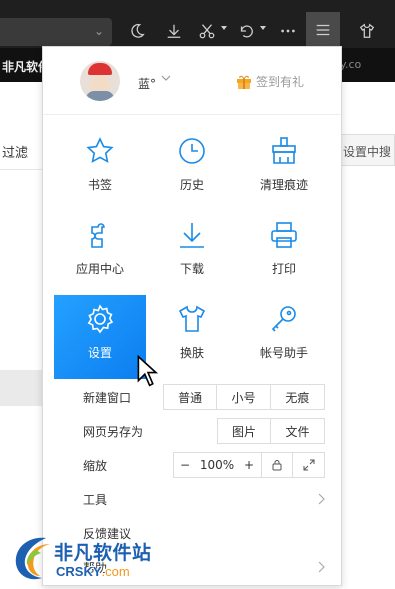  I want to click on new-window-row: 新建窗口 普通 小号 无痕, so click(192, 397).